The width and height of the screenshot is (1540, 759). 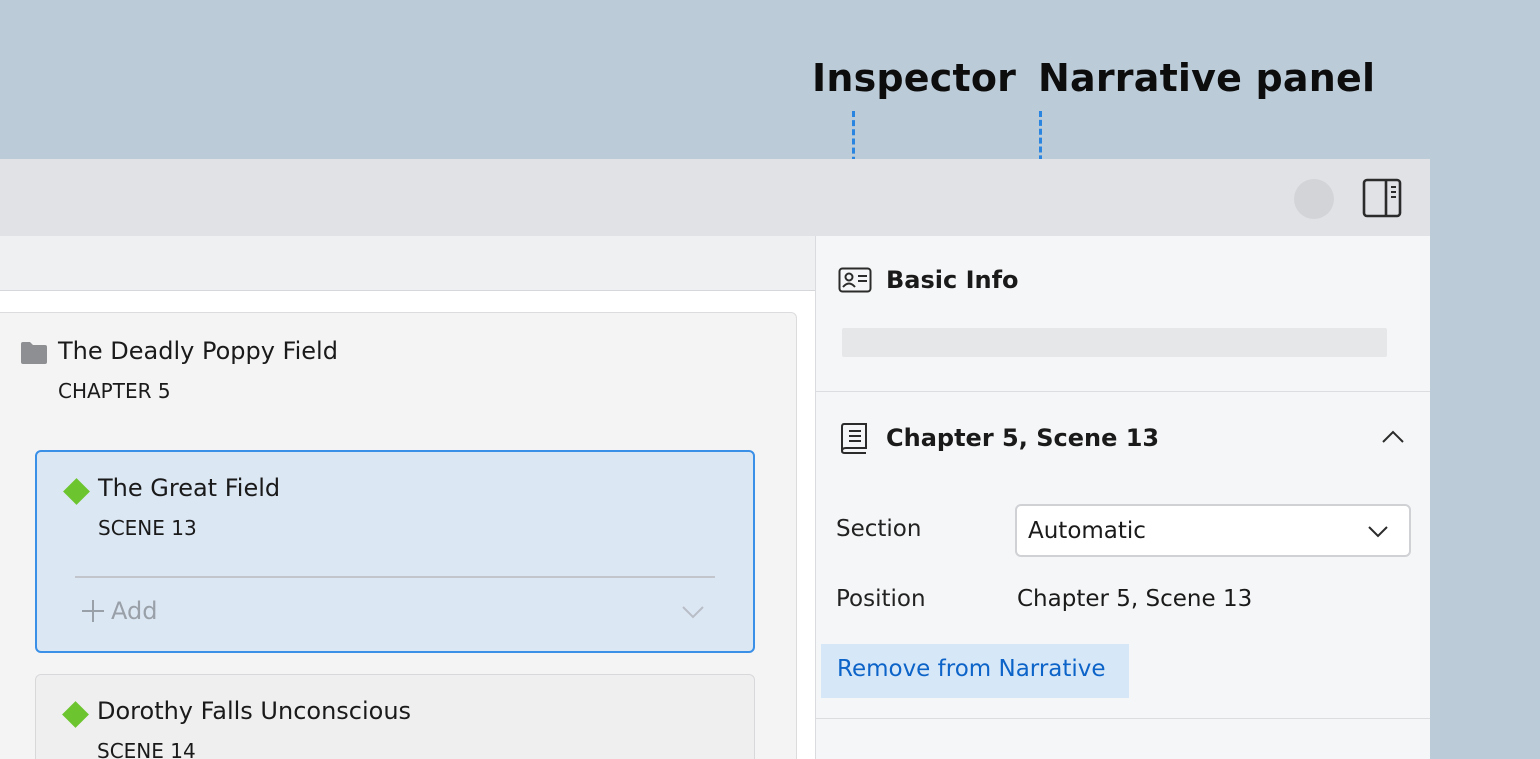 I want to click on scene-card: Dorothy Falls Unconscious SCENE 14, so click(x=395, y=716).